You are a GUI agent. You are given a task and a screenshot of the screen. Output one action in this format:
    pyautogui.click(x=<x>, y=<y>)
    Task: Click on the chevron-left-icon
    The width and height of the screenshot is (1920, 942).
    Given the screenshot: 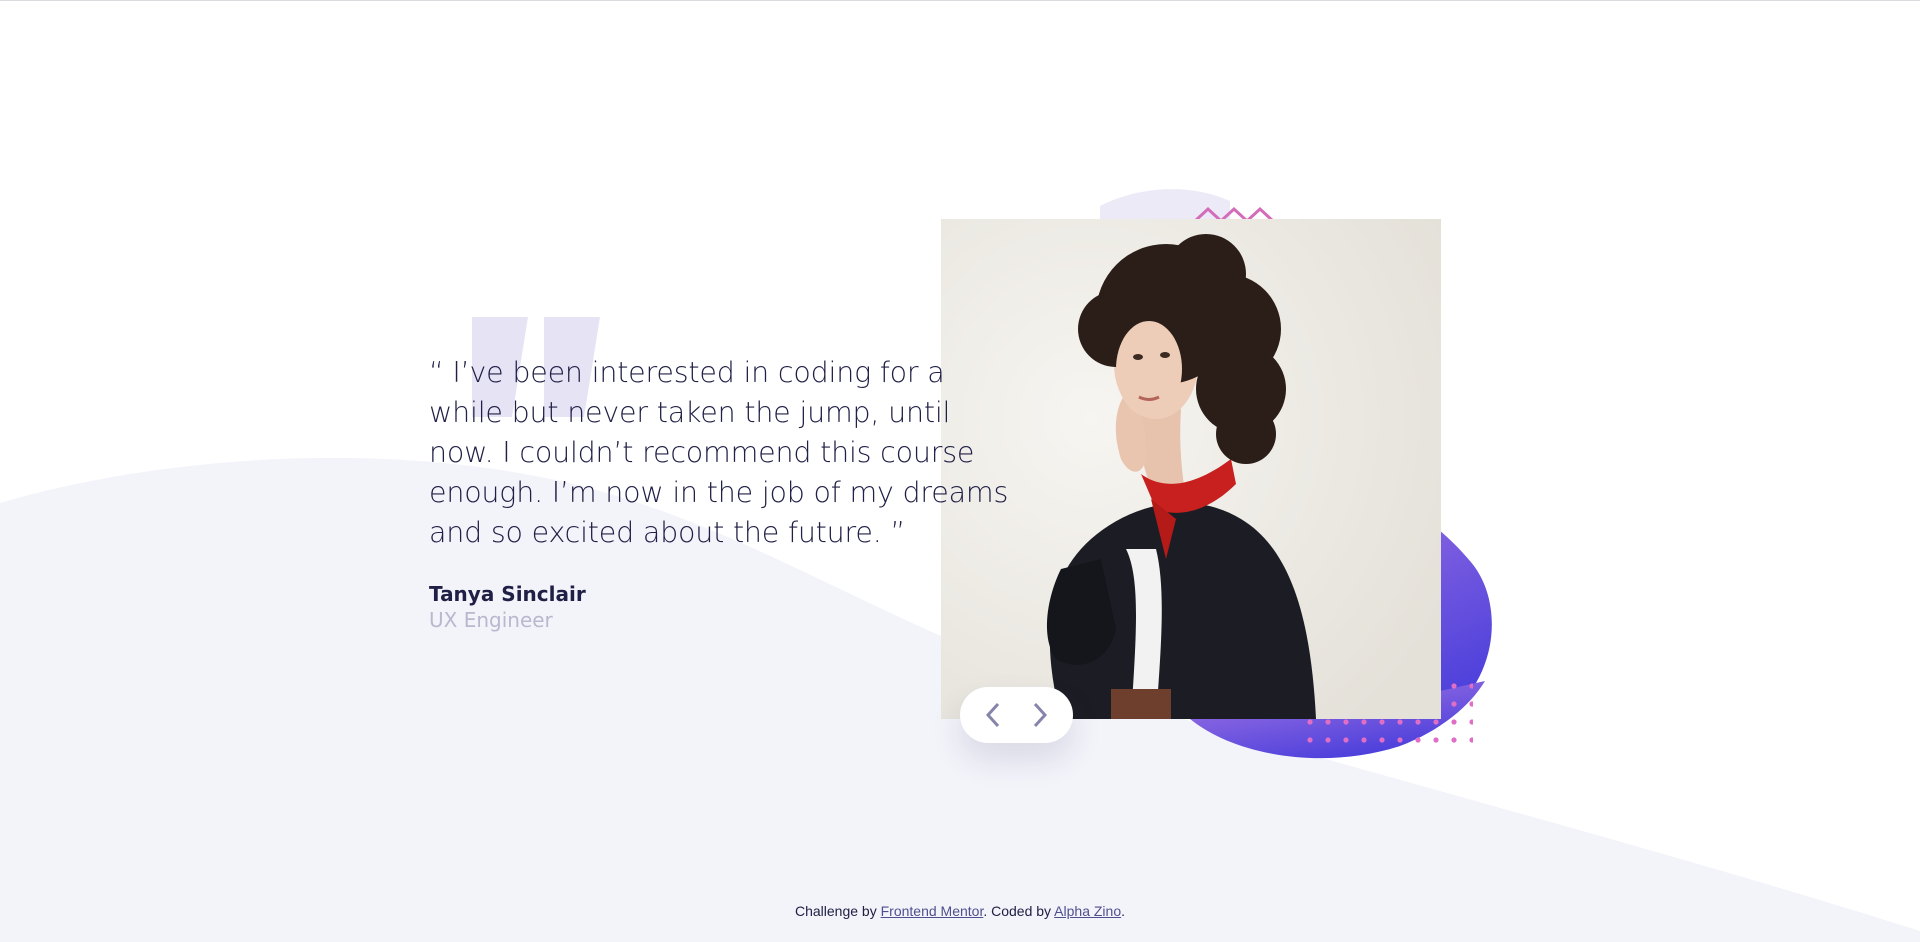 What is the action you would take?
    pyautogui.click(x=993, y=715)
    